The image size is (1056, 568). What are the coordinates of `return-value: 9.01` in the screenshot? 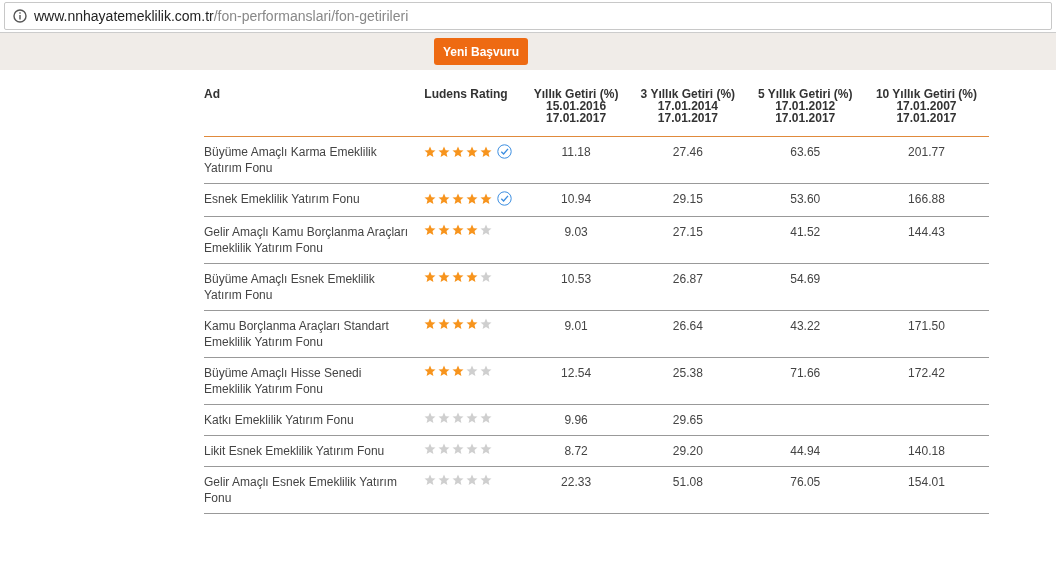 It's located at (576, 325).